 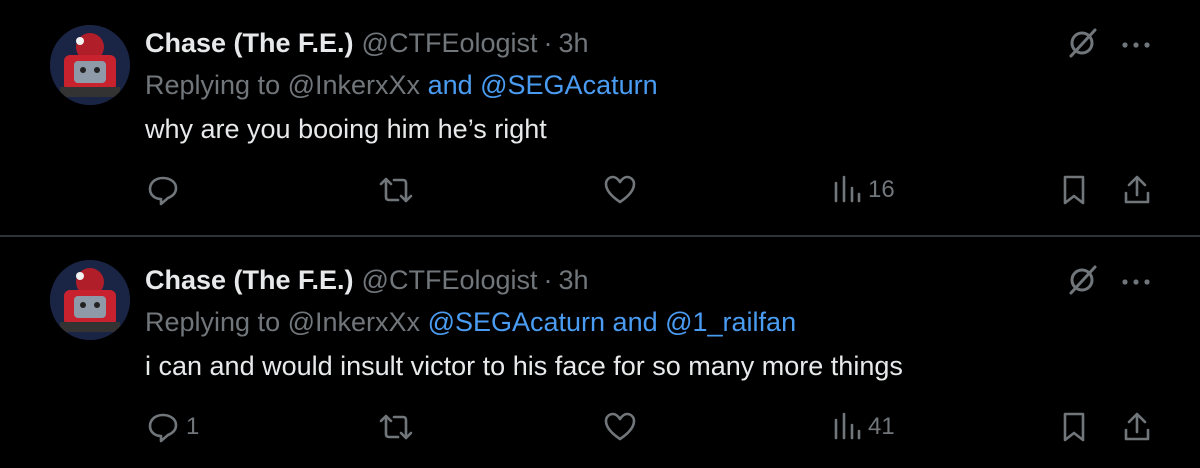 What do you see at coordinates (193, 426) in the screenshot?
I see `reply-count: 1` at bounding box center [193, 426].